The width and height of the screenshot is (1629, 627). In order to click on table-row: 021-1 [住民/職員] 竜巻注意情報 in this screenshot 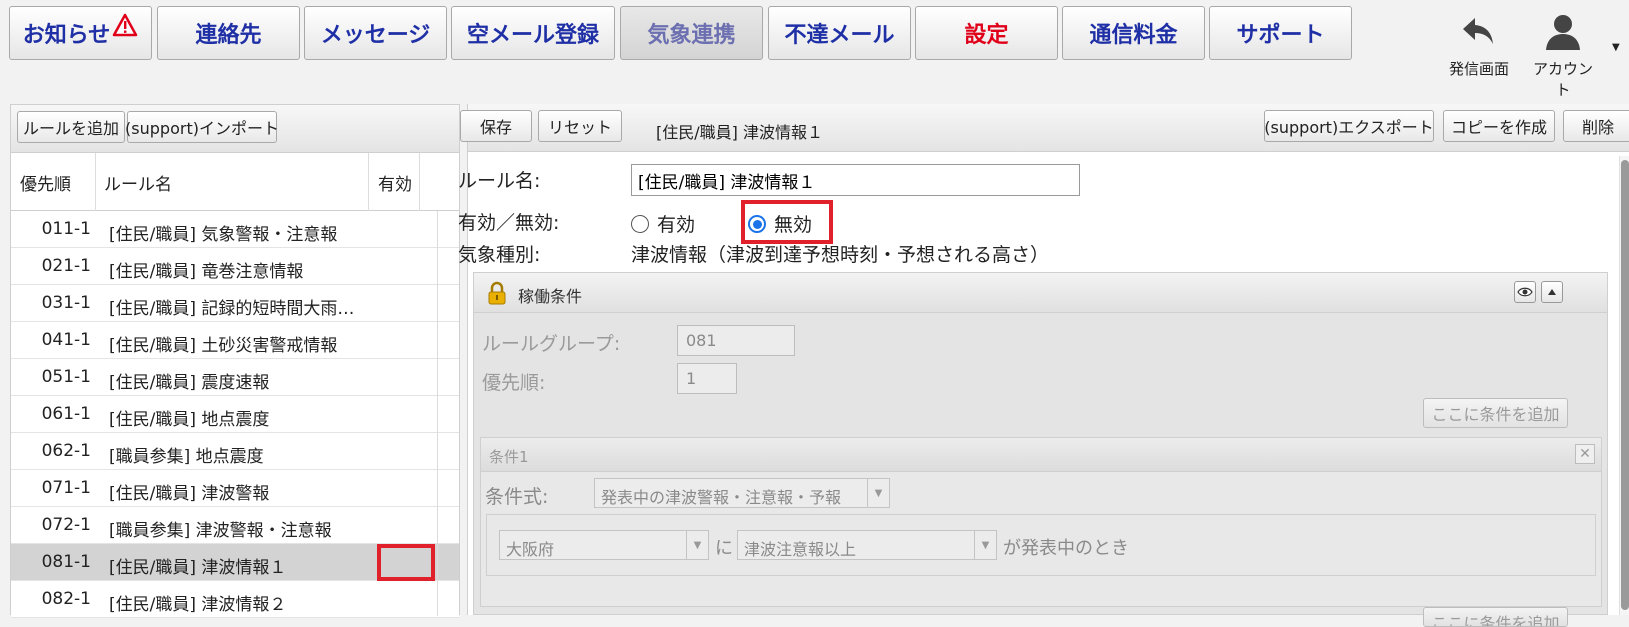, I will do `click(235, 266)`.